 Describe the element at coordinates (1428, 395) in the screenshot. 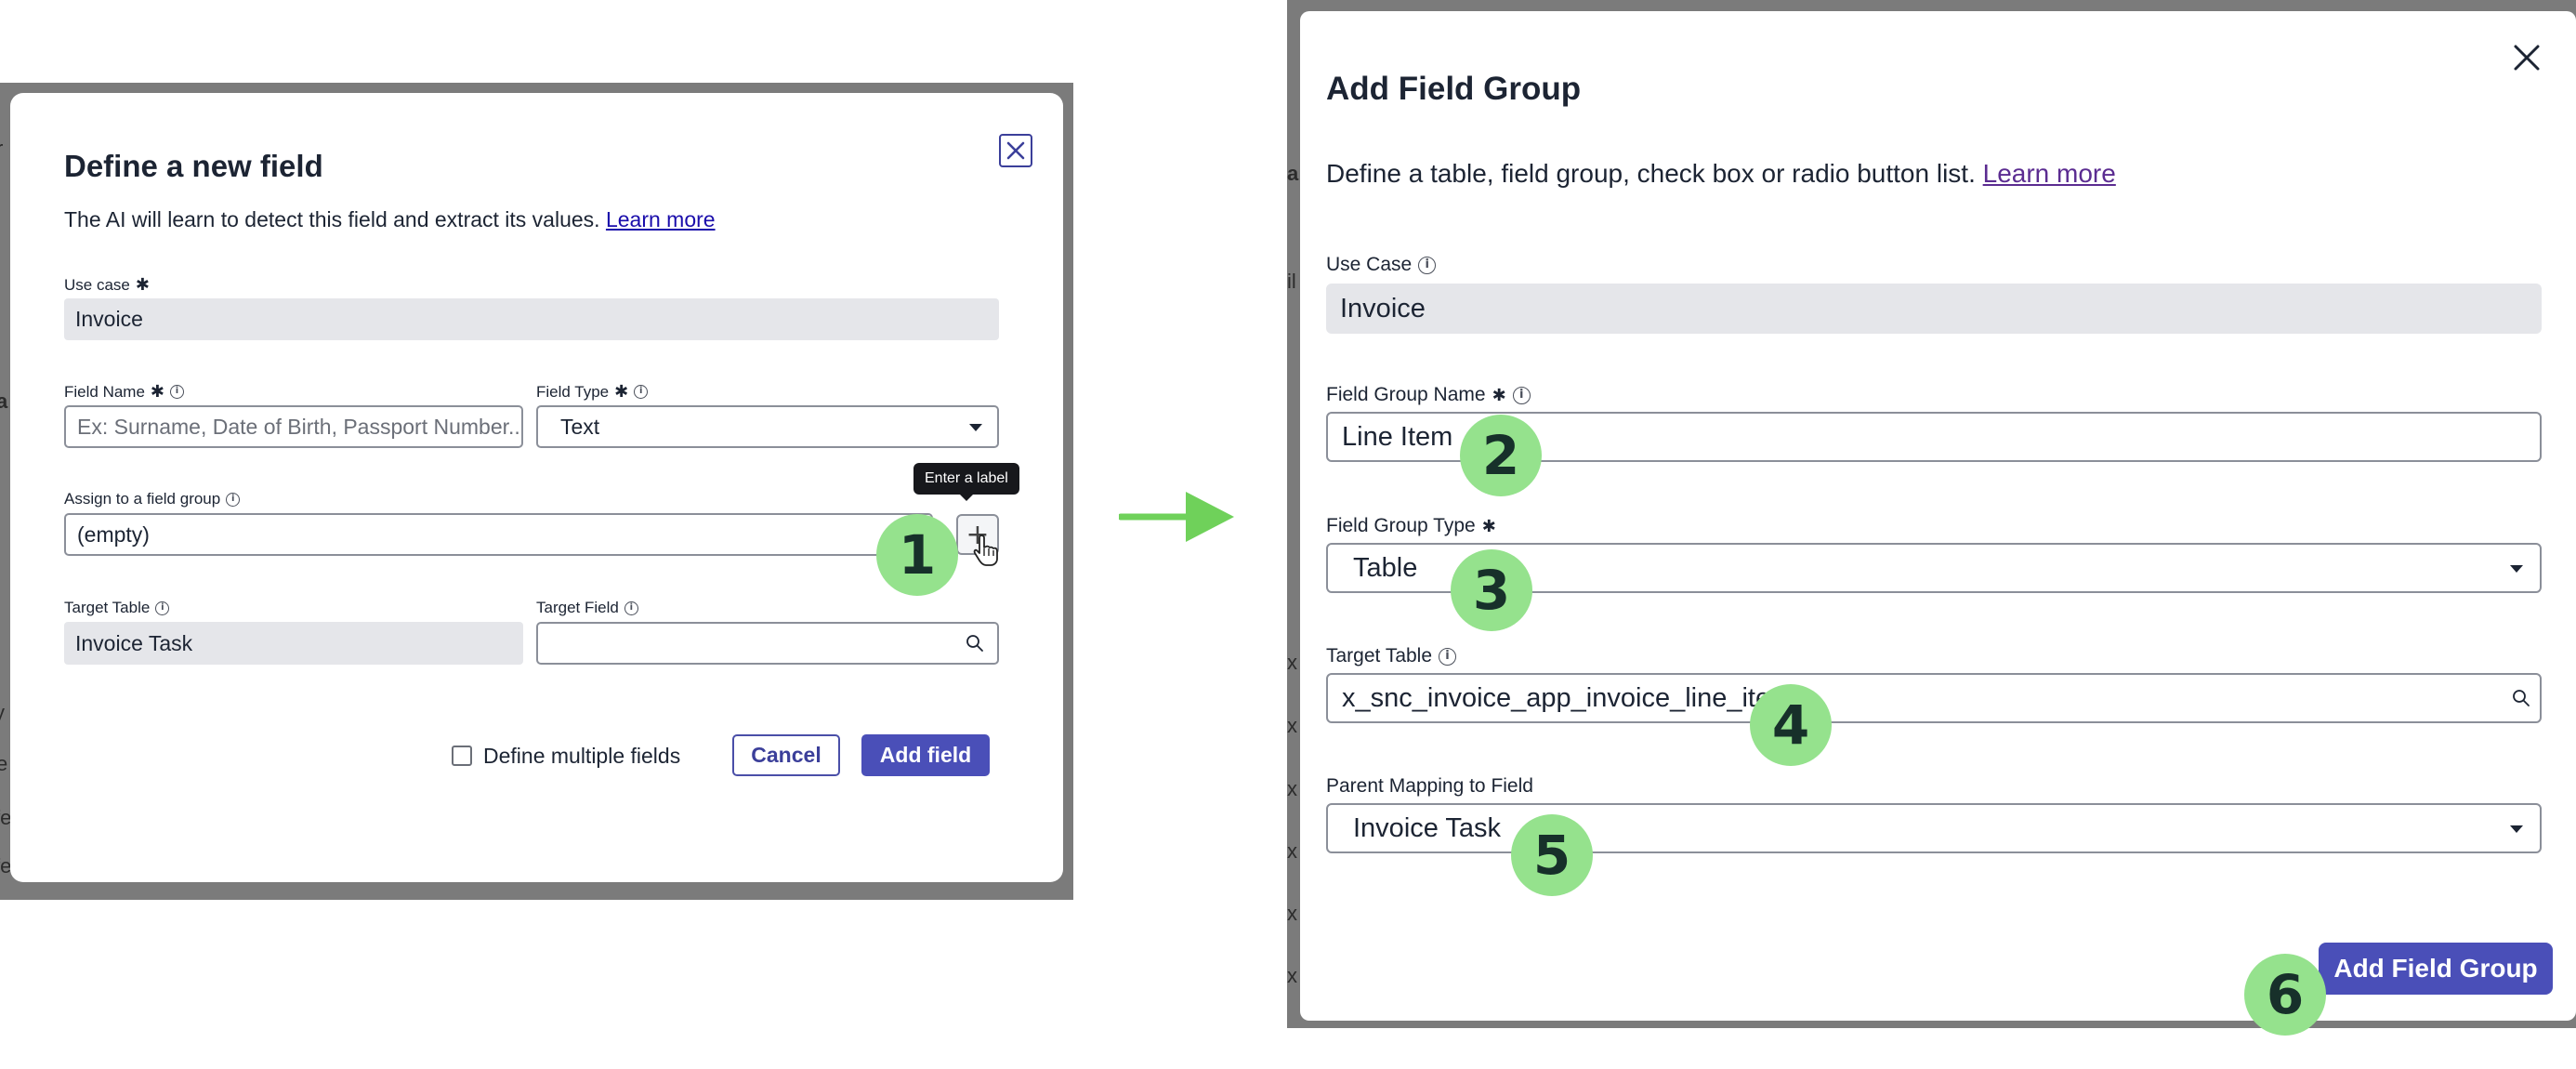

I see `field-group-name-label: Field Group Name ✱ i` at that location.